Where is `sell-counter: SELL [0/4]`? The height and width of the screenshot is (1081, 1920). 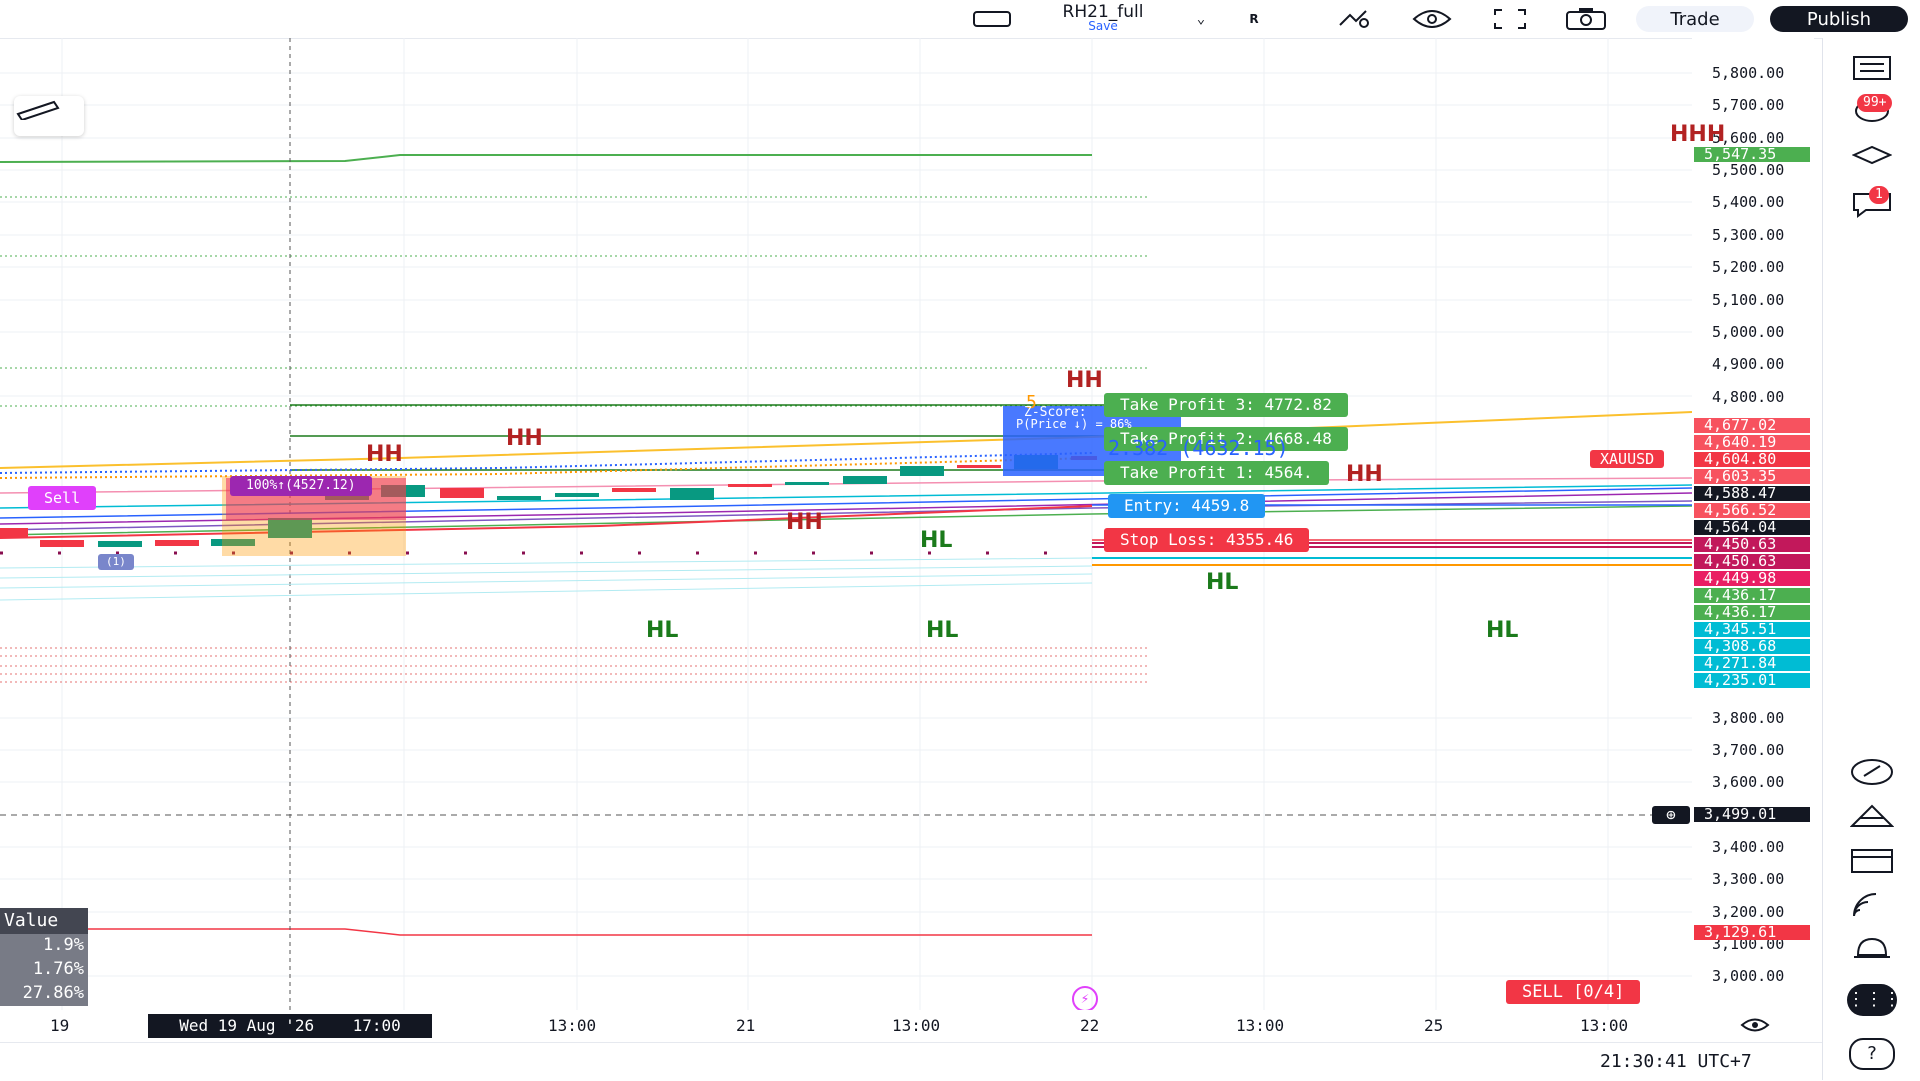
sell-counter: SELL [0/4] is located at coordinates (1573, 992).